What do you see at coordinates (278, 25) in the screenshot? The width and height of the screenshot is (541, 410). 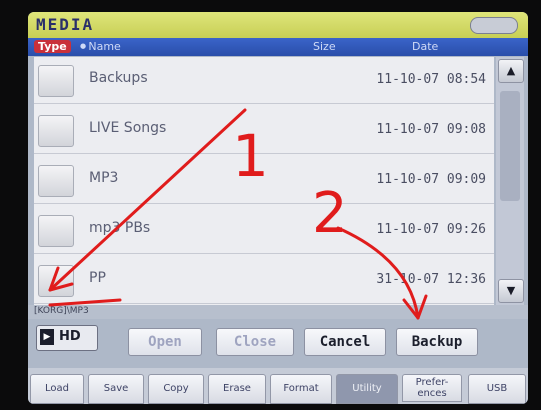 I see `title-bar: MEDIA` at bounding box center [278, 25].